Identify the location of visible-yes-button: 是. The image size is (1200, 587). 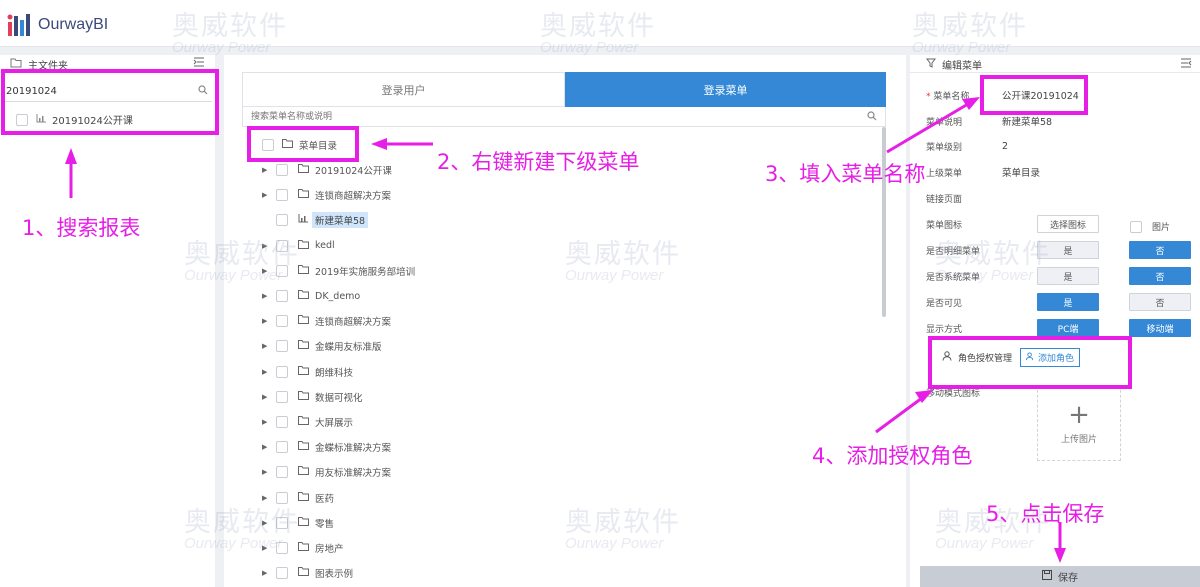
(1068, 302).